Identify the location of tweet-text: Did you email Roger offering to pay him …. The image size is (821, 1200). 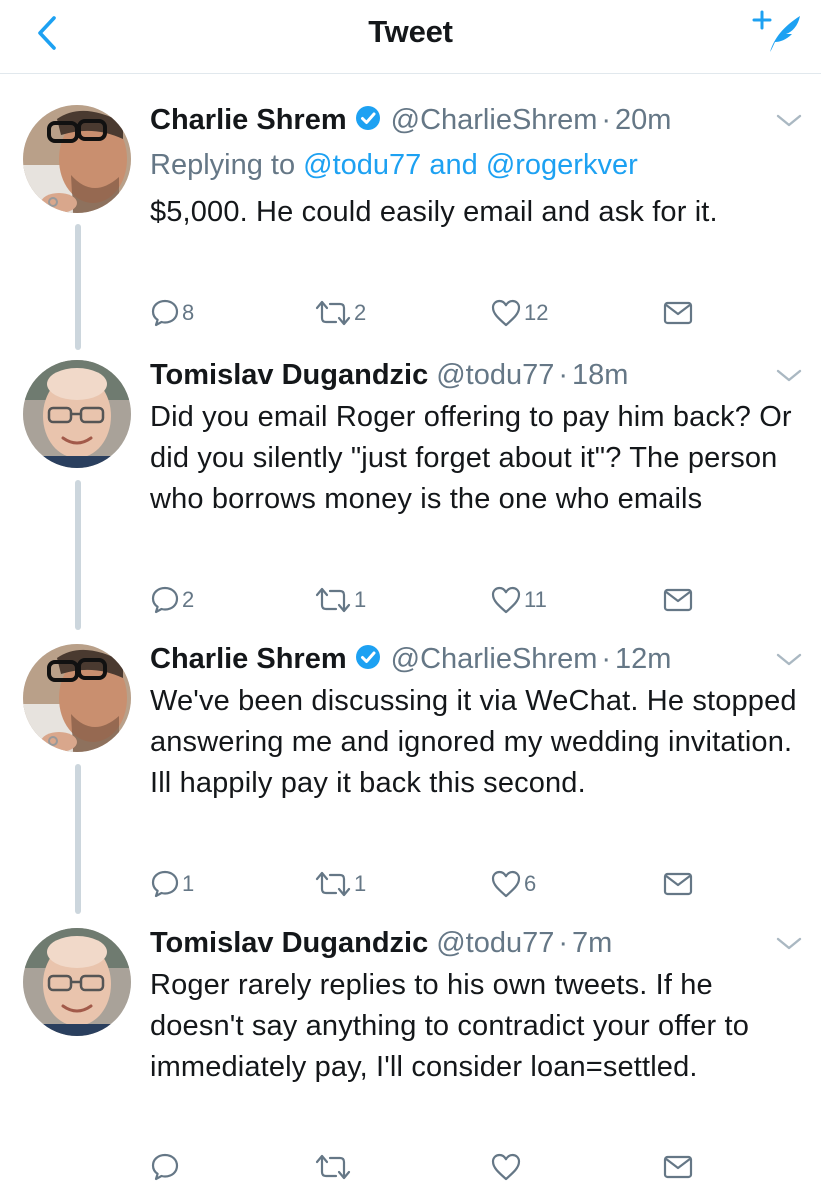
(471, 458).